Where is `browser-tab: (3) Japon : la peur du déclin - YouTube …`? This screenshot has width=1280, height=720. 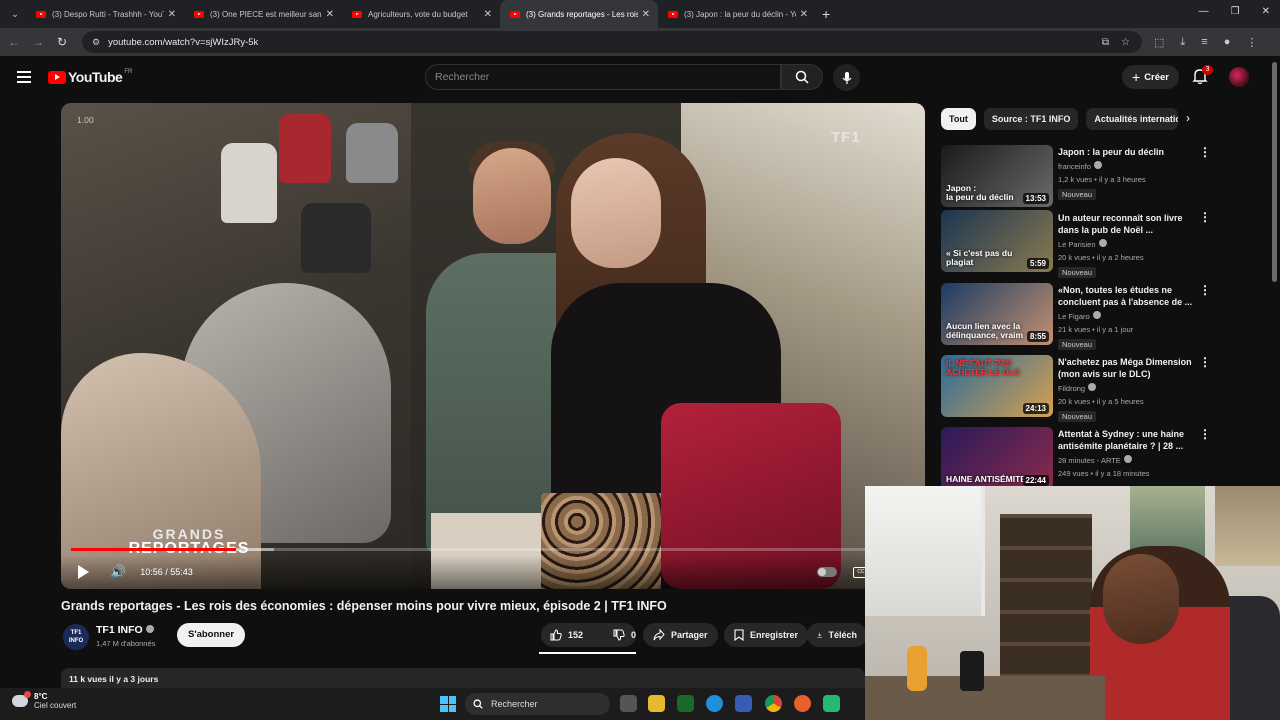
browser-tab: (3) Japon : la peur du déclin - YouTube … is located at coordinates (737, 14).